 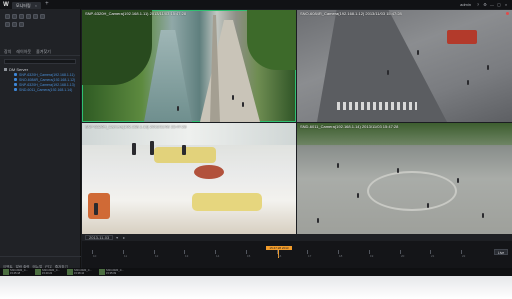 I want to click on layout-fullscreen-button, so click(x=42, y=16).